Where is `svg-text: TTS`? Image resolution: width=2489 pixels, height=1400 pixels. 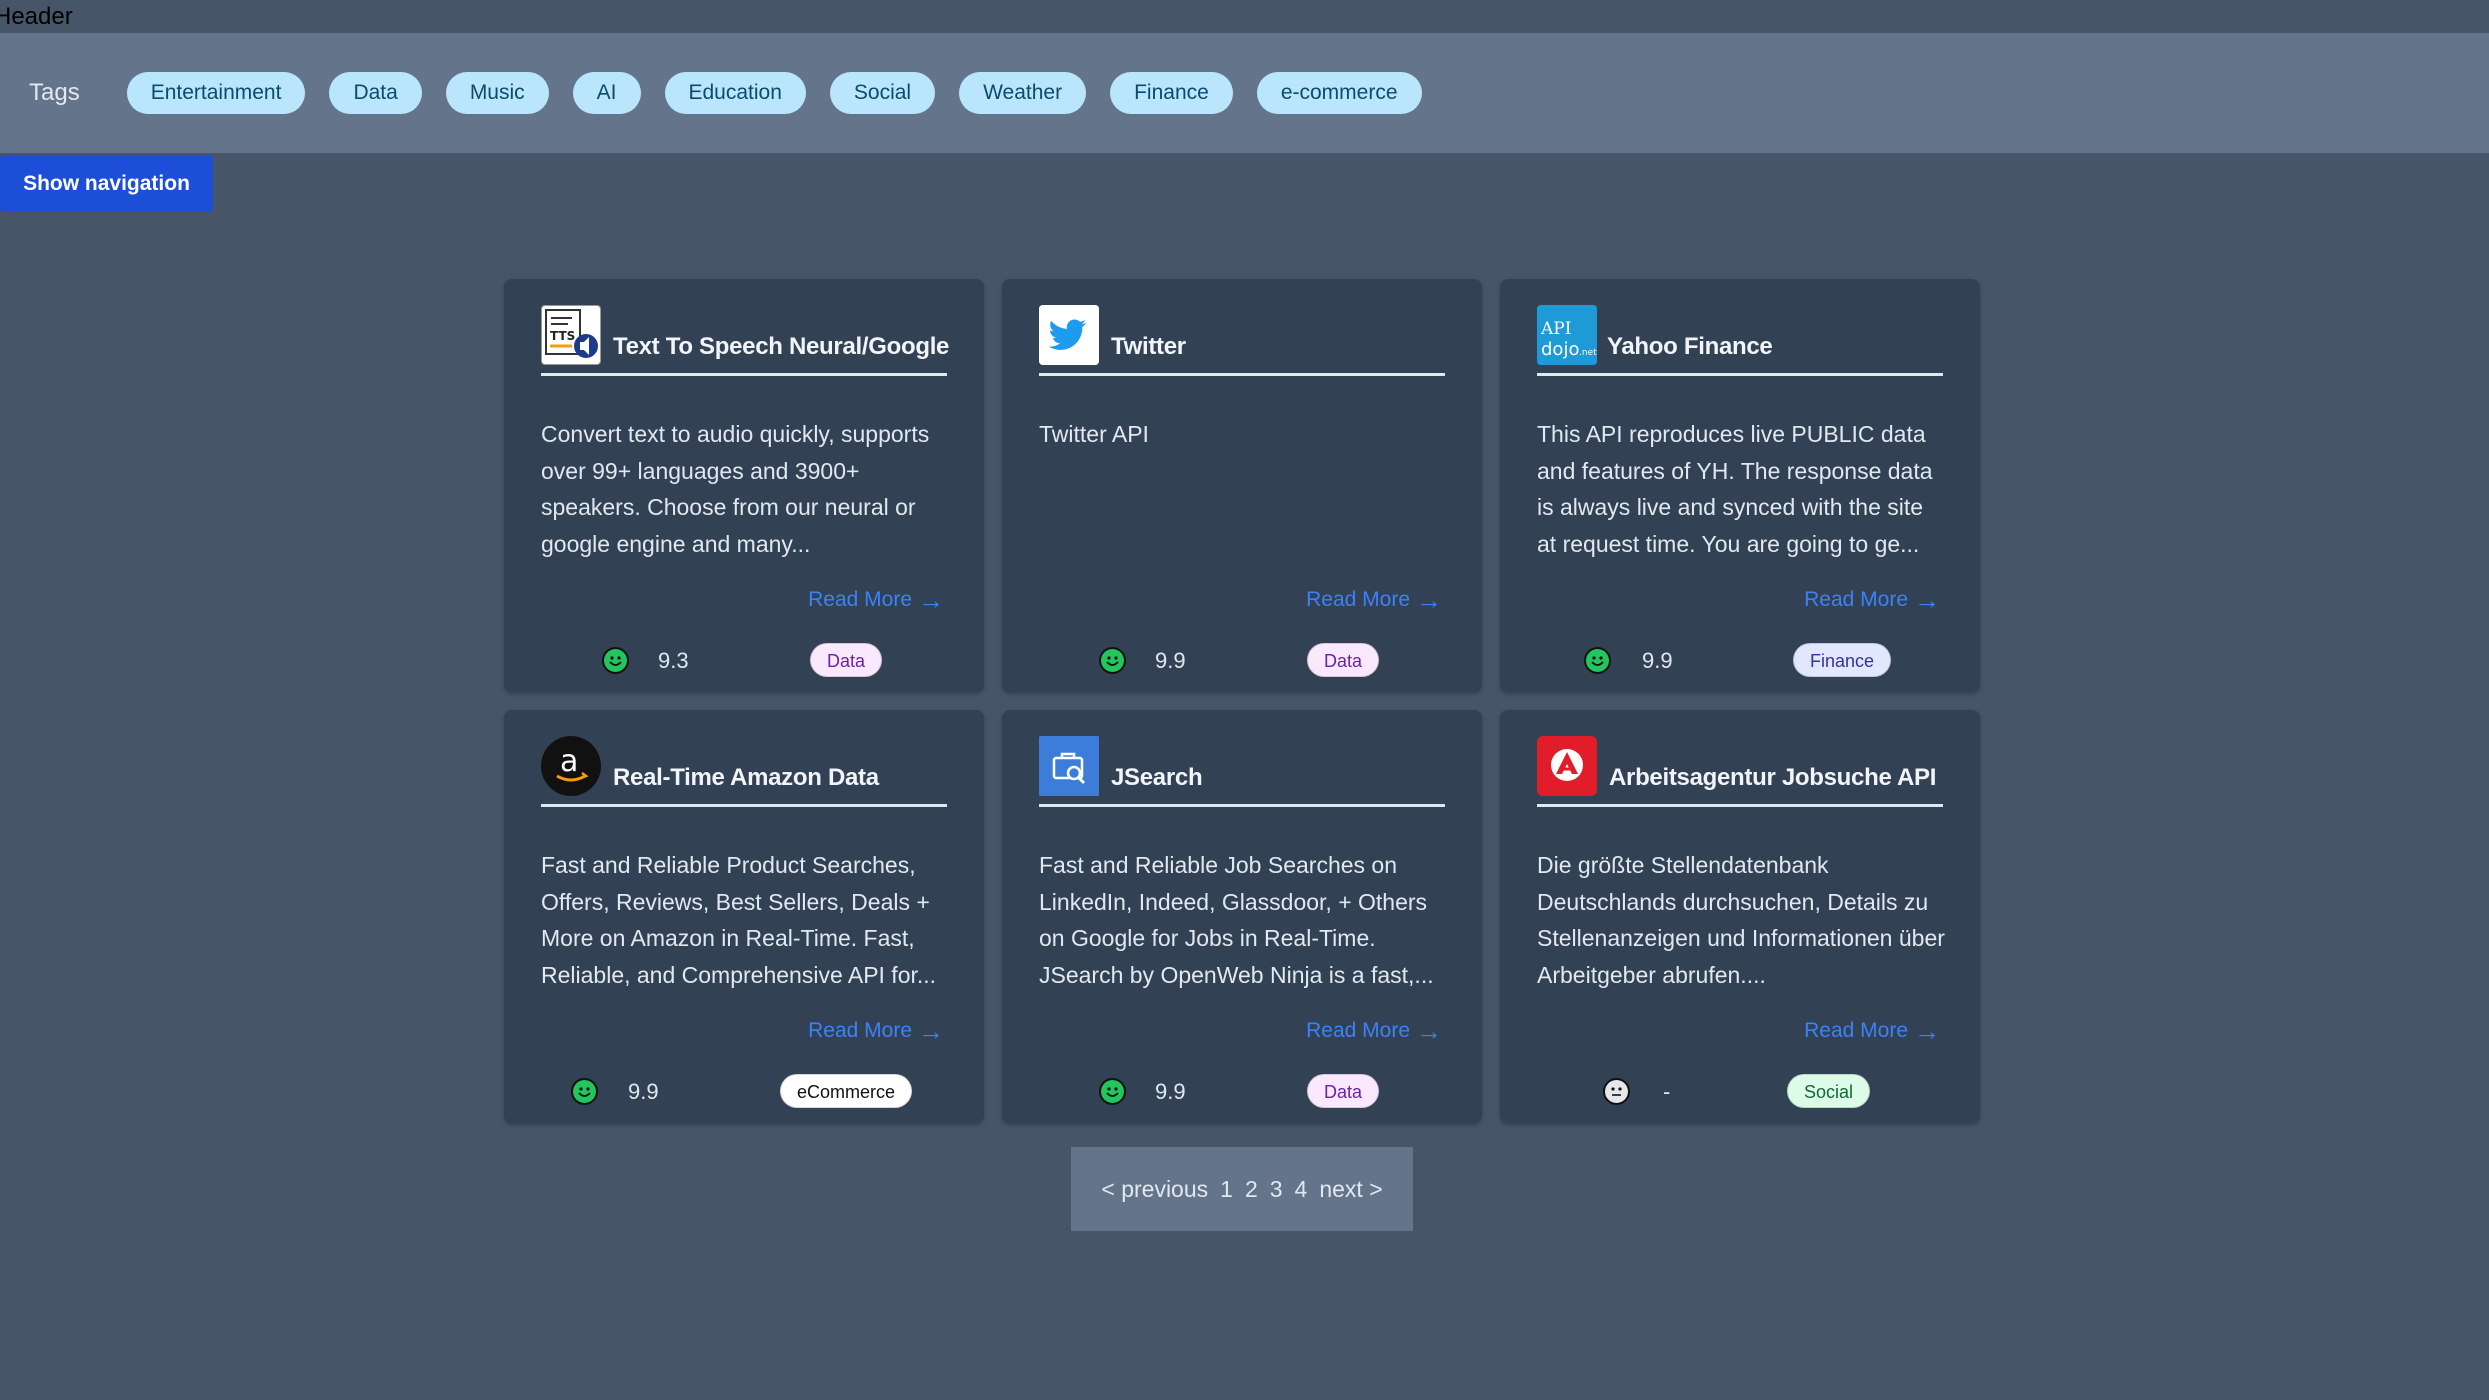 svg-text: TTS is located at coordinates (562, 336).